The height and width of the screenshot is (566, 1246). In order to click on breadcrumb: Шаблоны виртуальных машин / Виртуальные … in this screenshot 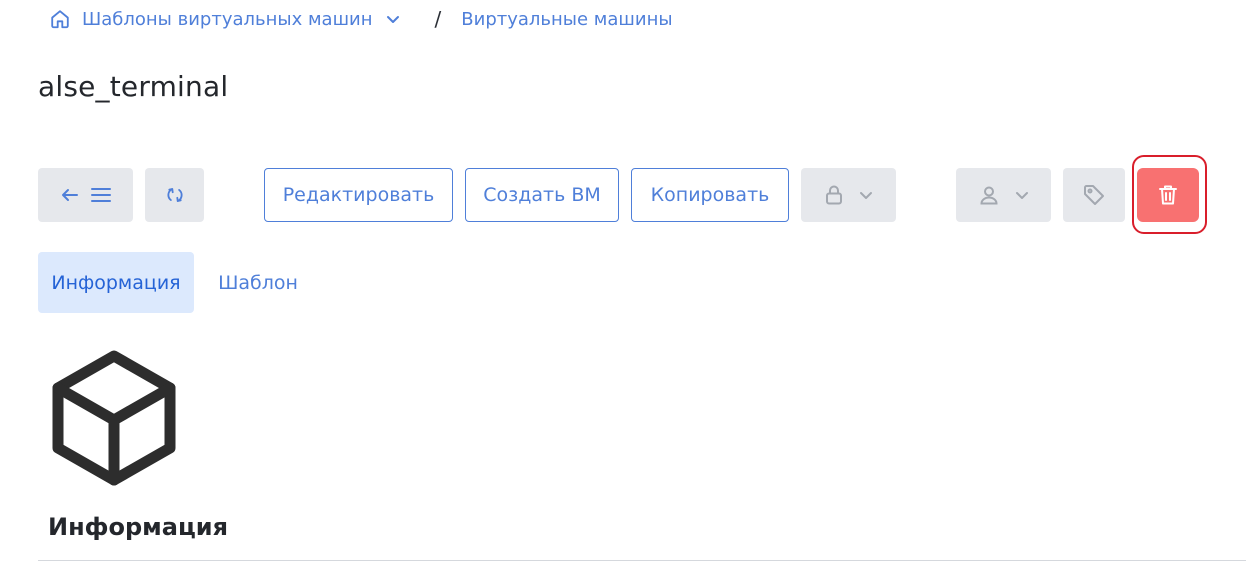, I will do `click(360, 19)`.